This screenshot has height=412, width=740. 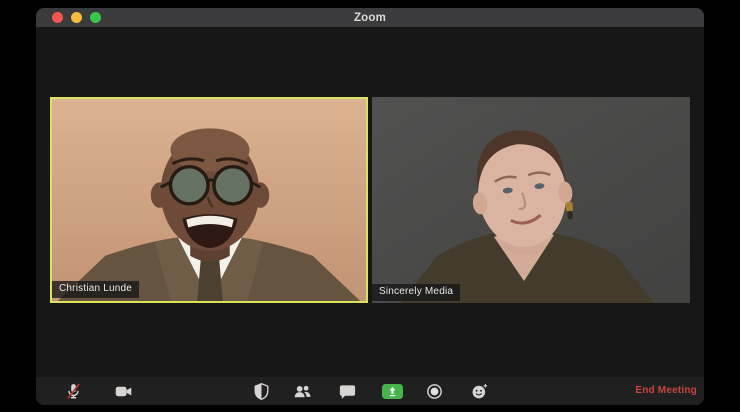 I want to click on participant-name-label: Sincerely Media, so click(x=416, y=292).